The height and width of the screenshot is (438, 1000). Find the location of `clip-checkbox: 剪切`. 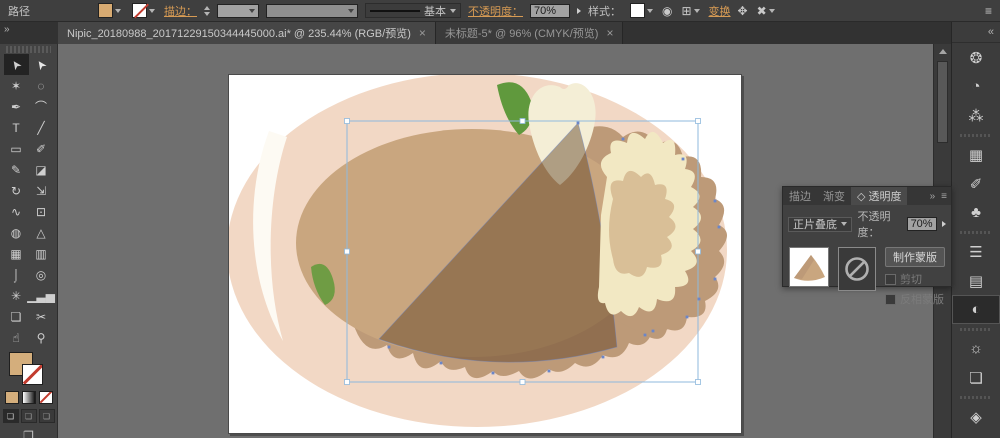

clip-checkbox: 剪切 is located at coordinates (915, 279).